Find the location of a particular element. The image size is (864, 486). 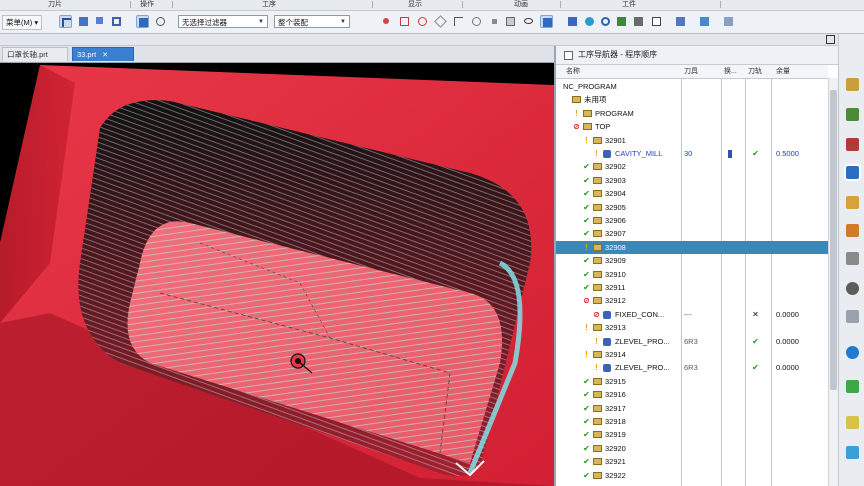

status-regenerate-required-icon: ⊘ is located at coordinates (596, 314).